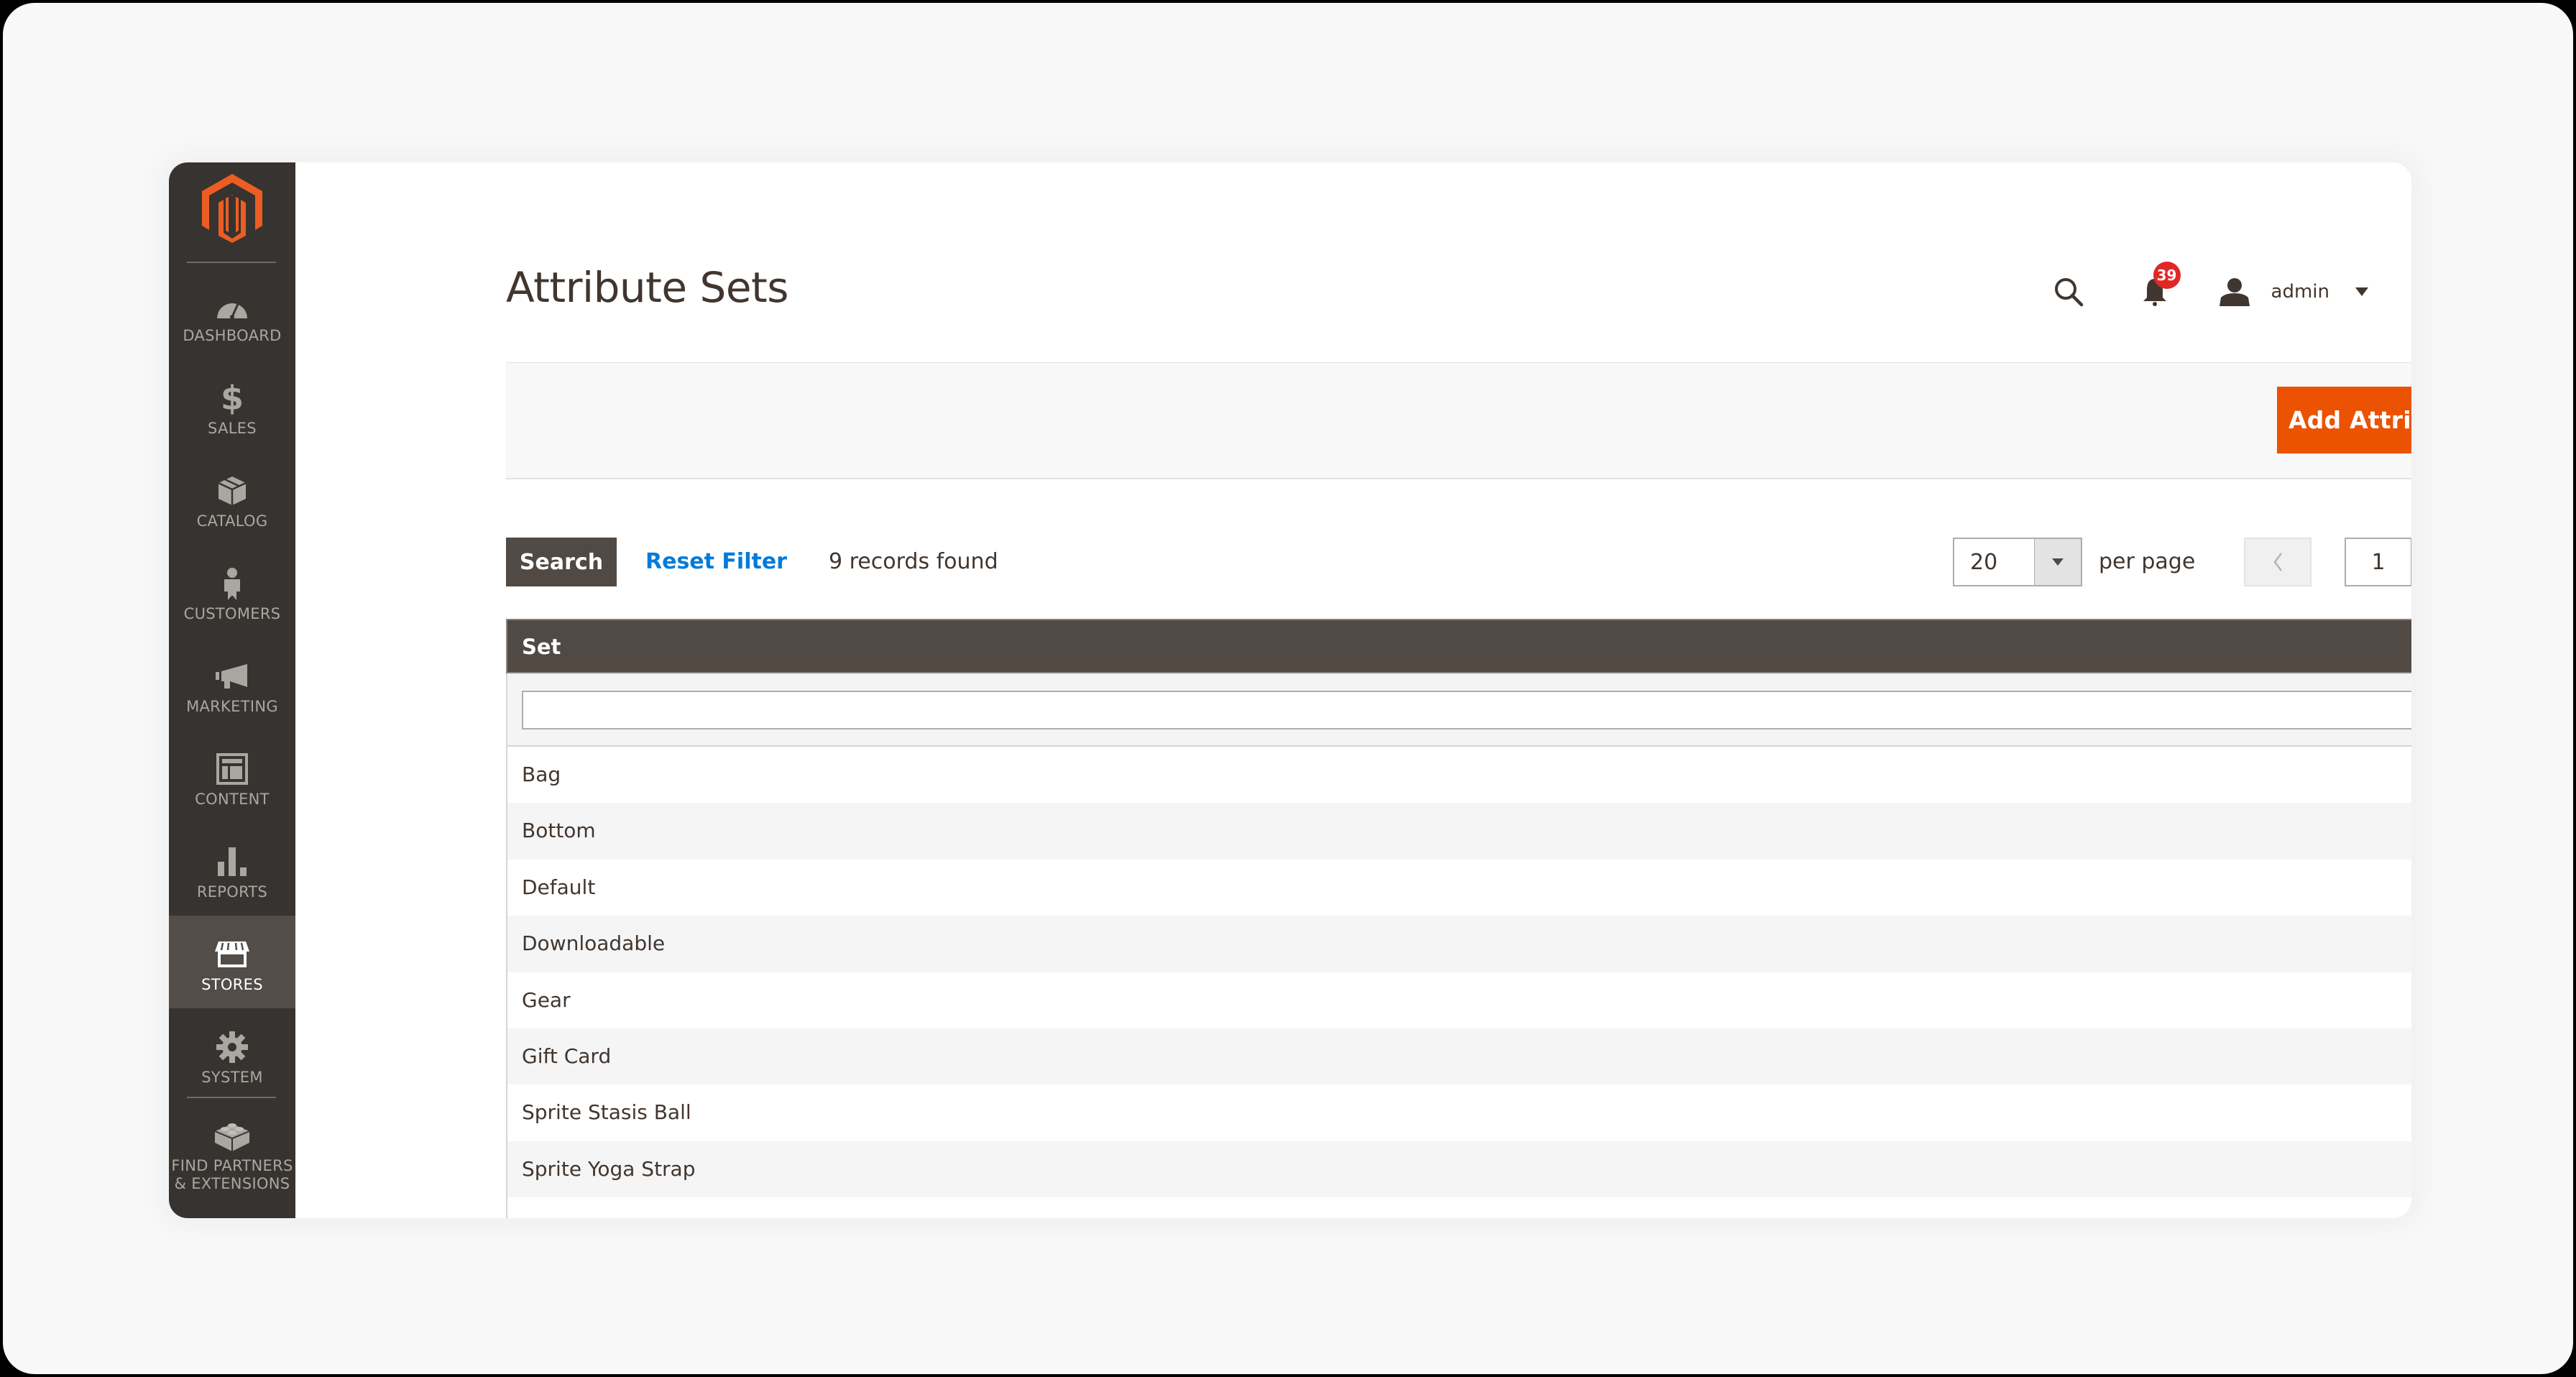  Describe the element at coordinates (1458, 1112) in the screenshot. I see `table-row: Sprite Stasis Ball` at that location.